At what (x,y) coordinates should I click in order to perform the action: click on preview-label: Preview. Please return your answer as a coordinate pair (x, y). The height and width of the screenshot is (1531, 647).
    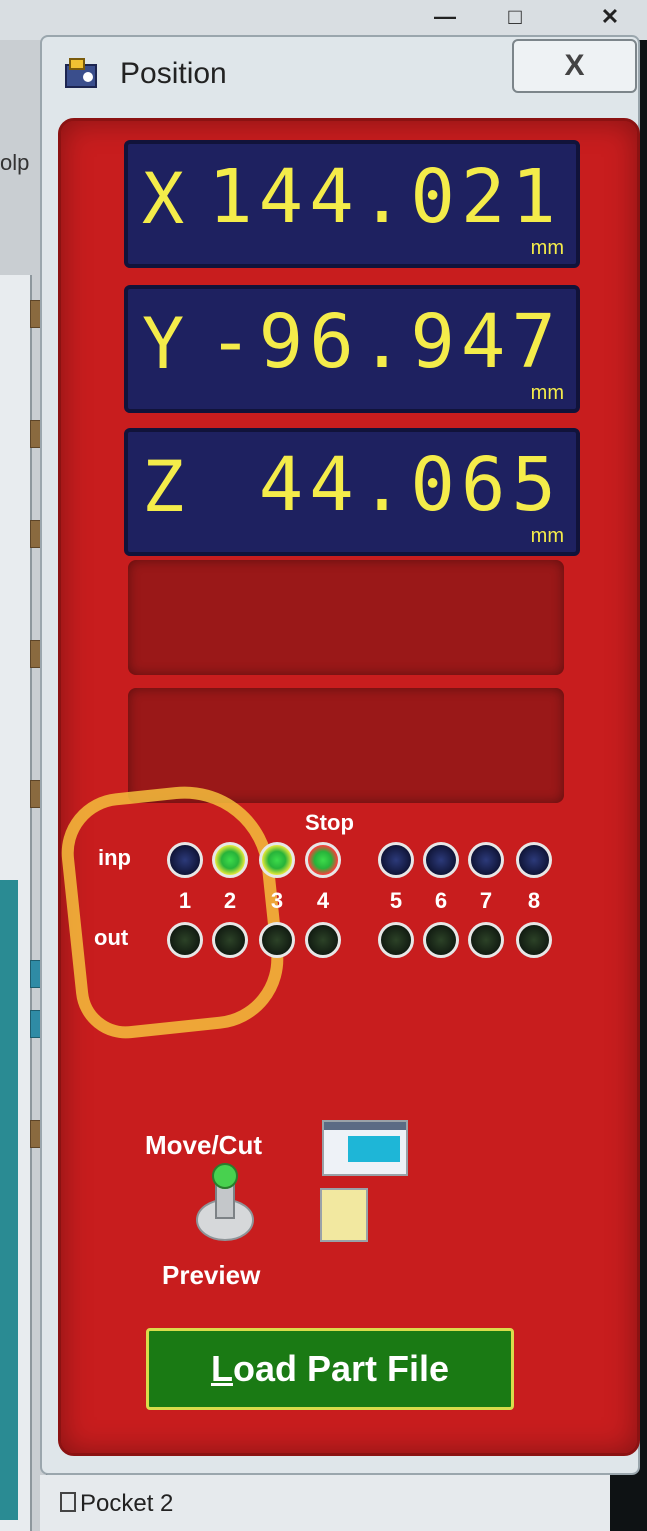
    Looking at the image, I should click on (211, 1275).